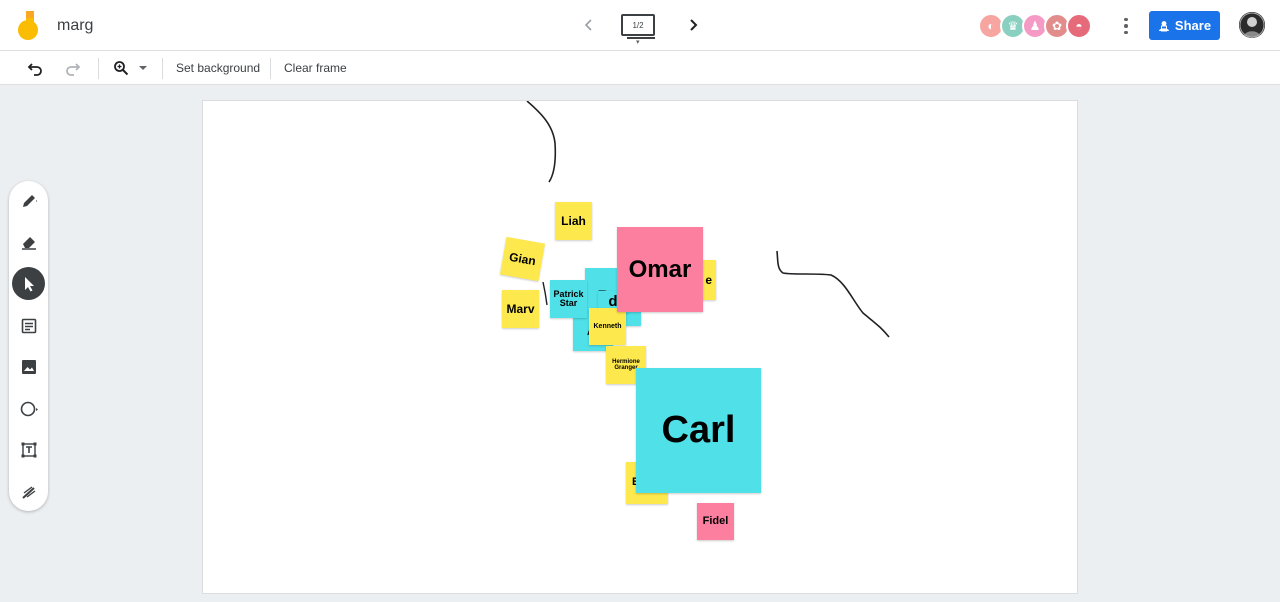  I want to click on frame-indicator: 1/2, so click(638, 25).